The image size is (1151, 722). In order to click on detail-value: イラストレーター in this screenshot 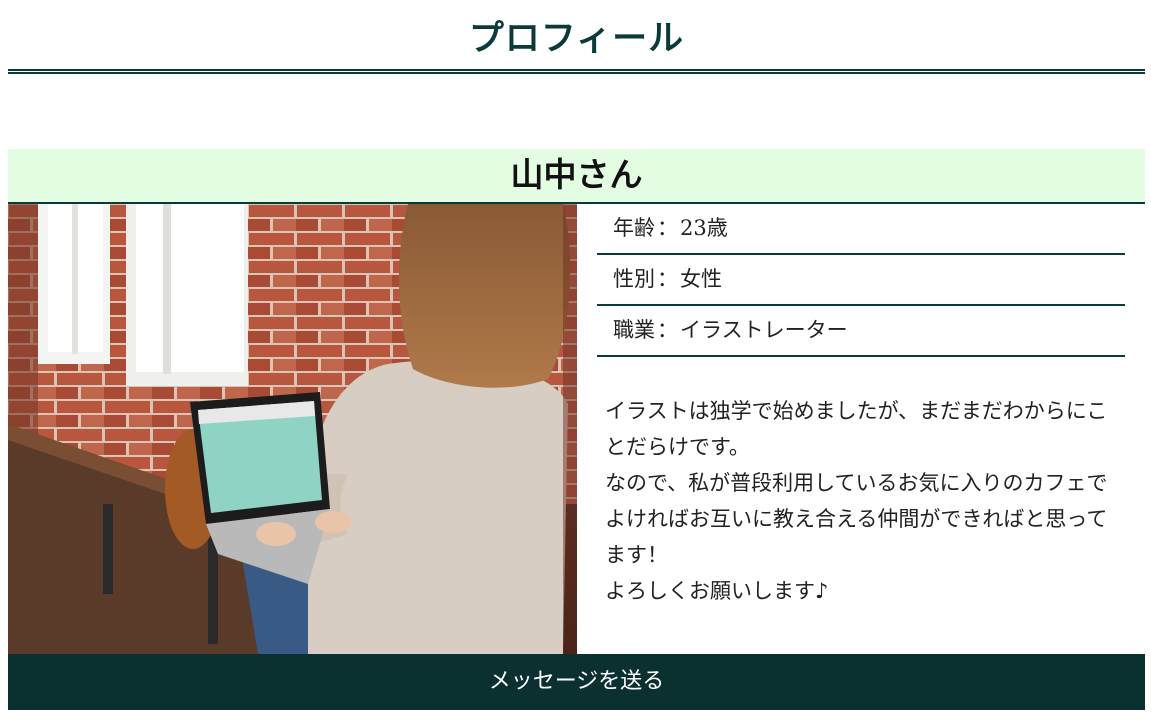, I will do `click(764, 330)`.